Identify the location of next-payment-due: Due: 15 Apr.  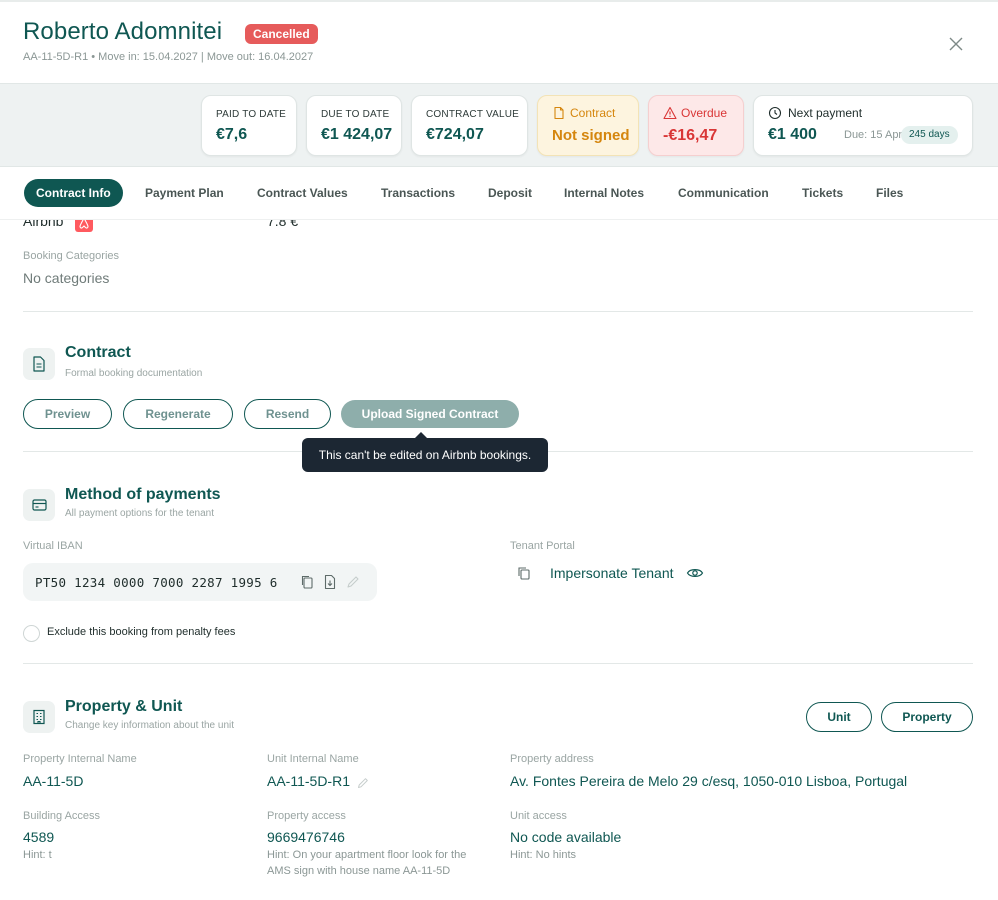
(873, 135).